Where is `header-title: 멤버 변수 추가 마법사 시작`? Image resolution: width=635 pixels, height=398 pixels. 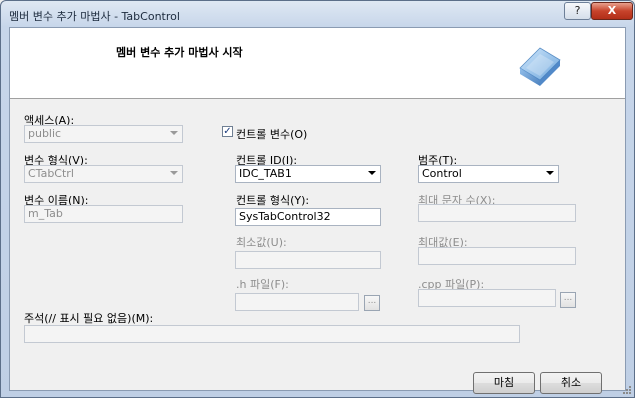
header-title: 멤버 변수 추가 마법사 시작 is located at coordinates (179, 52).